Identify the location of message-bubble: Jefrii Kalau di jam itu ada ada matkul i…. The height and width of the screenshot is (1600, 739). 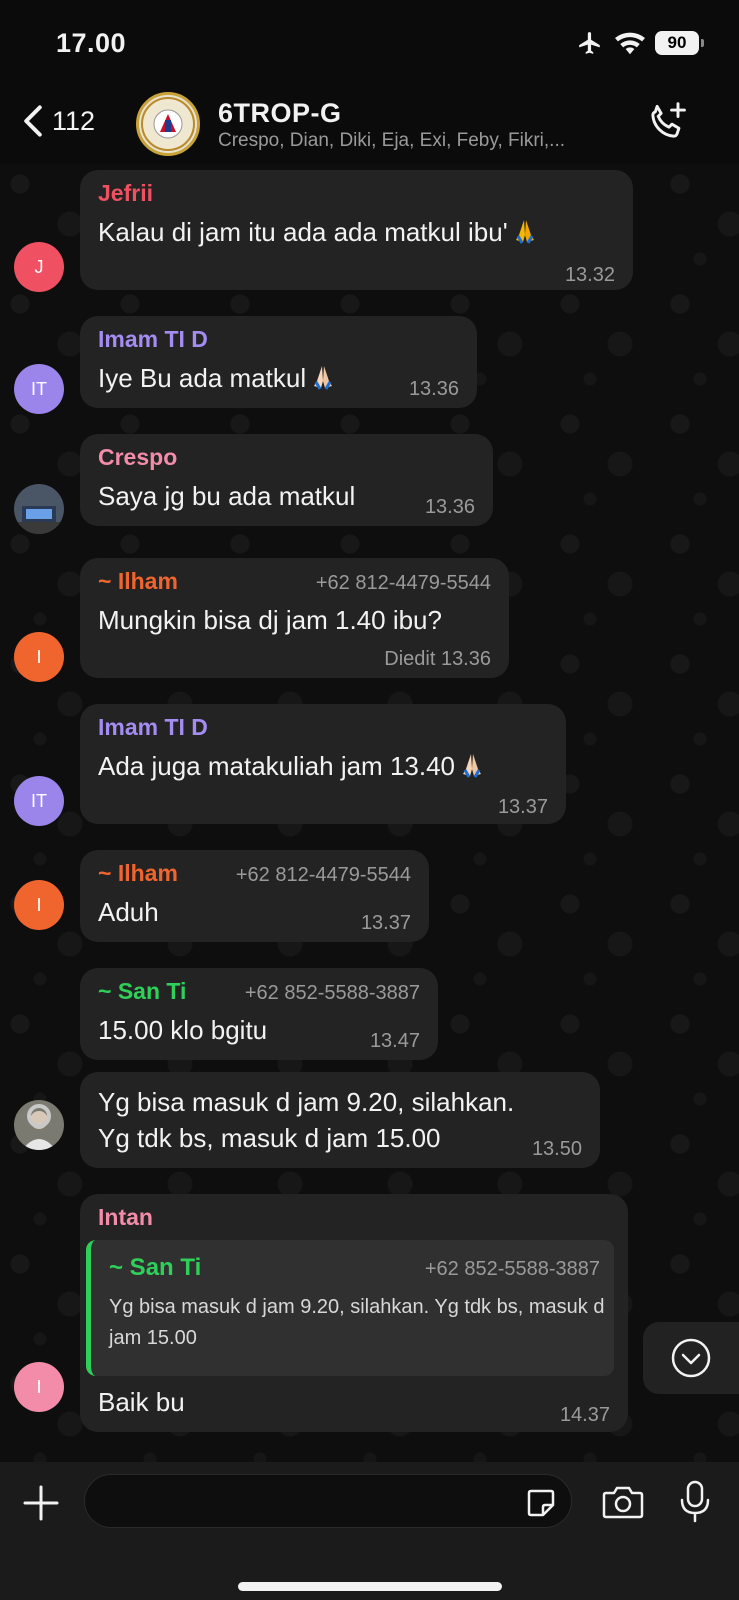
(356, 230).